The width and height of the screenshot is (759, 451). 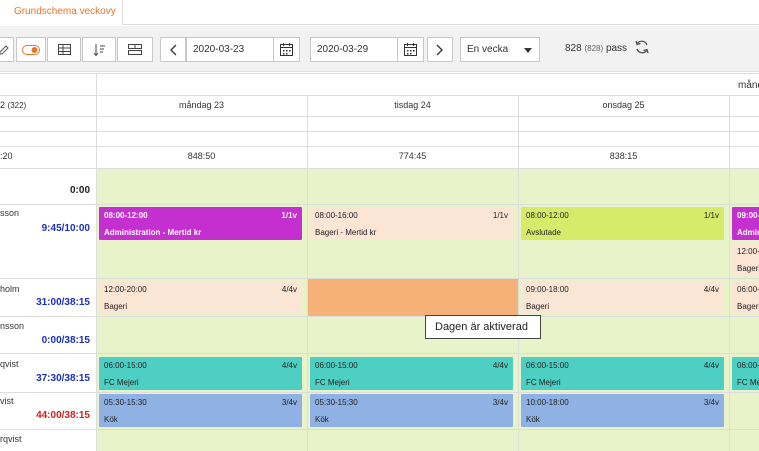 I want to click on pass-label: pass, so click(x=616, y=48).